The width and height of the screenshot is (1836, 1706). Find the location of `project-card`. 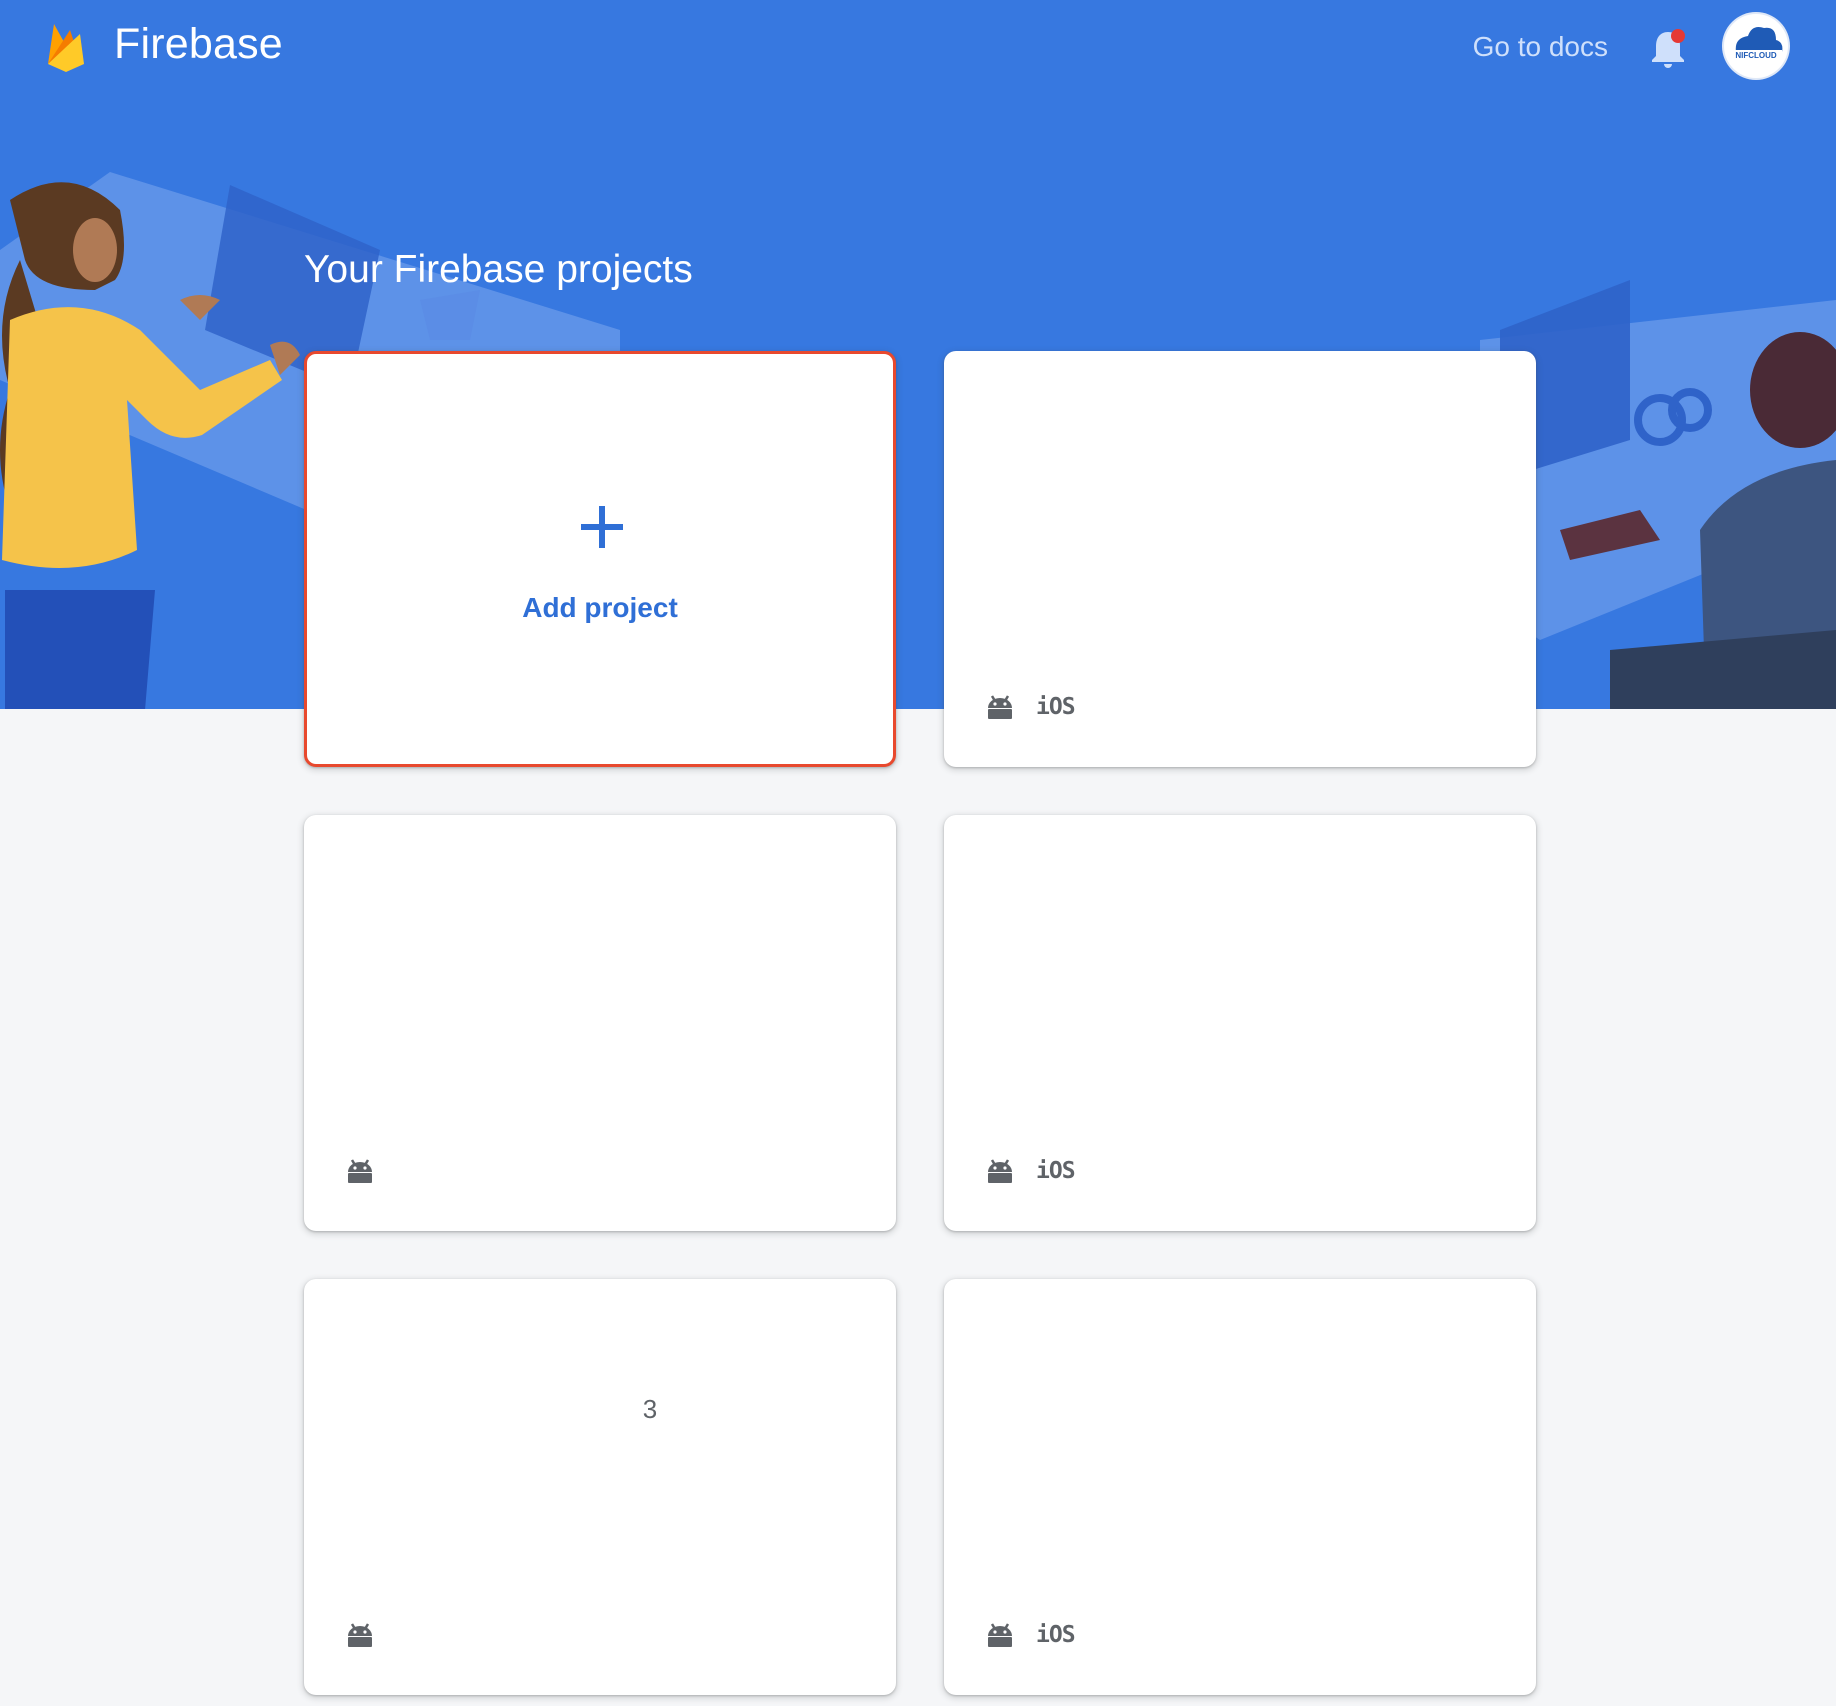

project-card is located at coordinates (600, 1023).